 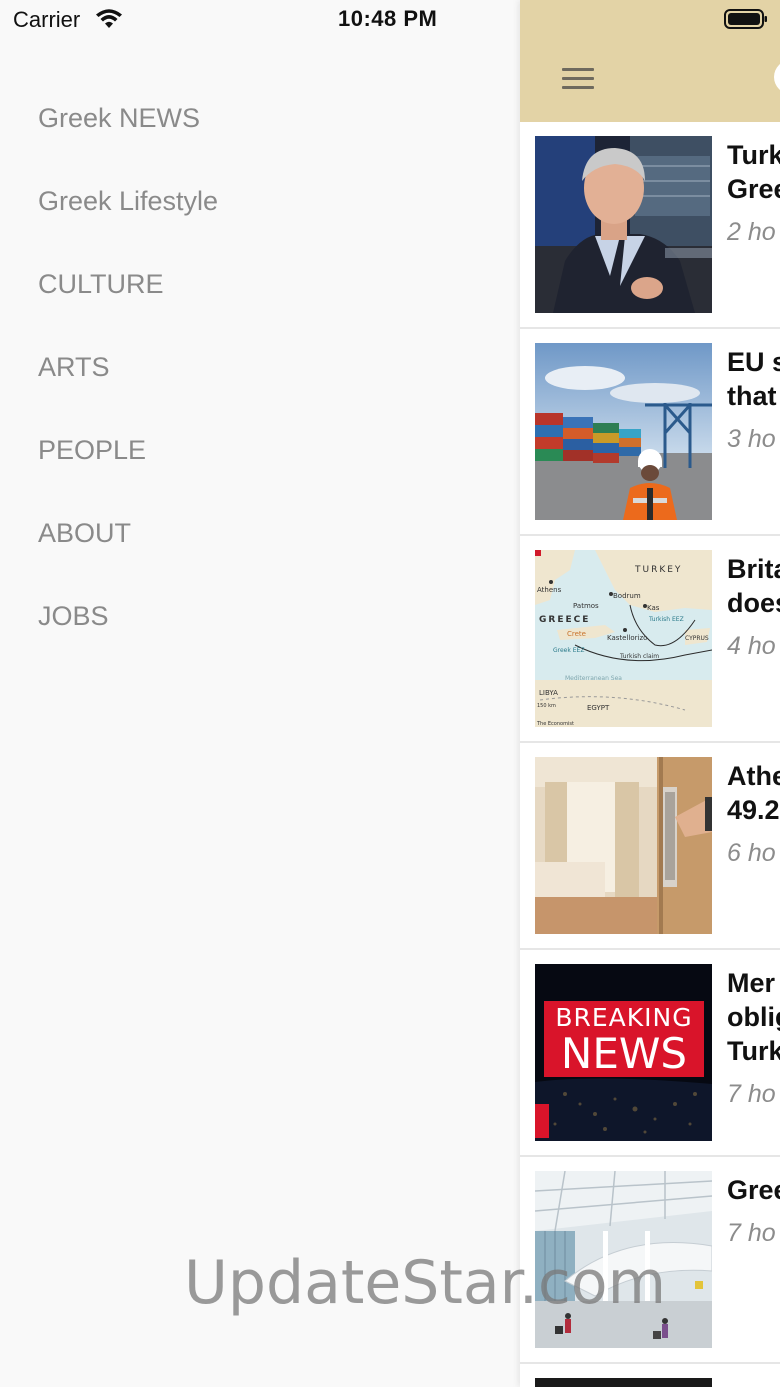 I want to click on map-label: Turkish EEZ, so click(x=666, y=619).